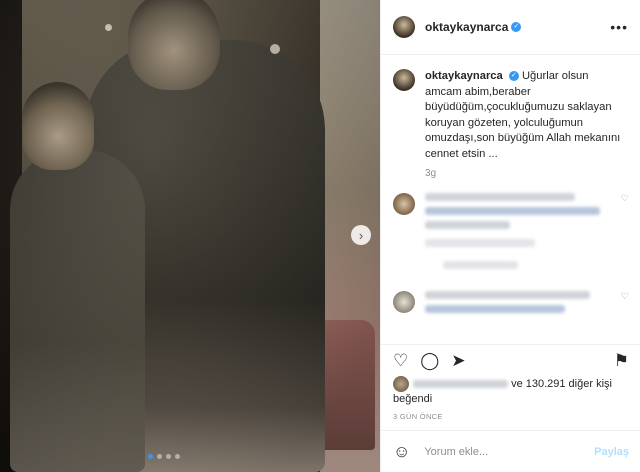  Describe the element at coordinates (460, 384) in the screenshot. I see `blurred-liker-name` at that location.